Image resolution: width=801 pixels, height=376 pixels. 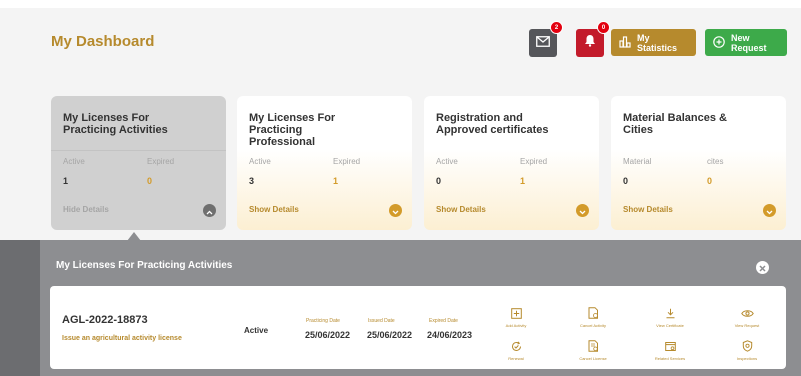 I want to click on messages-button: 2, so click(x=546, y=39).